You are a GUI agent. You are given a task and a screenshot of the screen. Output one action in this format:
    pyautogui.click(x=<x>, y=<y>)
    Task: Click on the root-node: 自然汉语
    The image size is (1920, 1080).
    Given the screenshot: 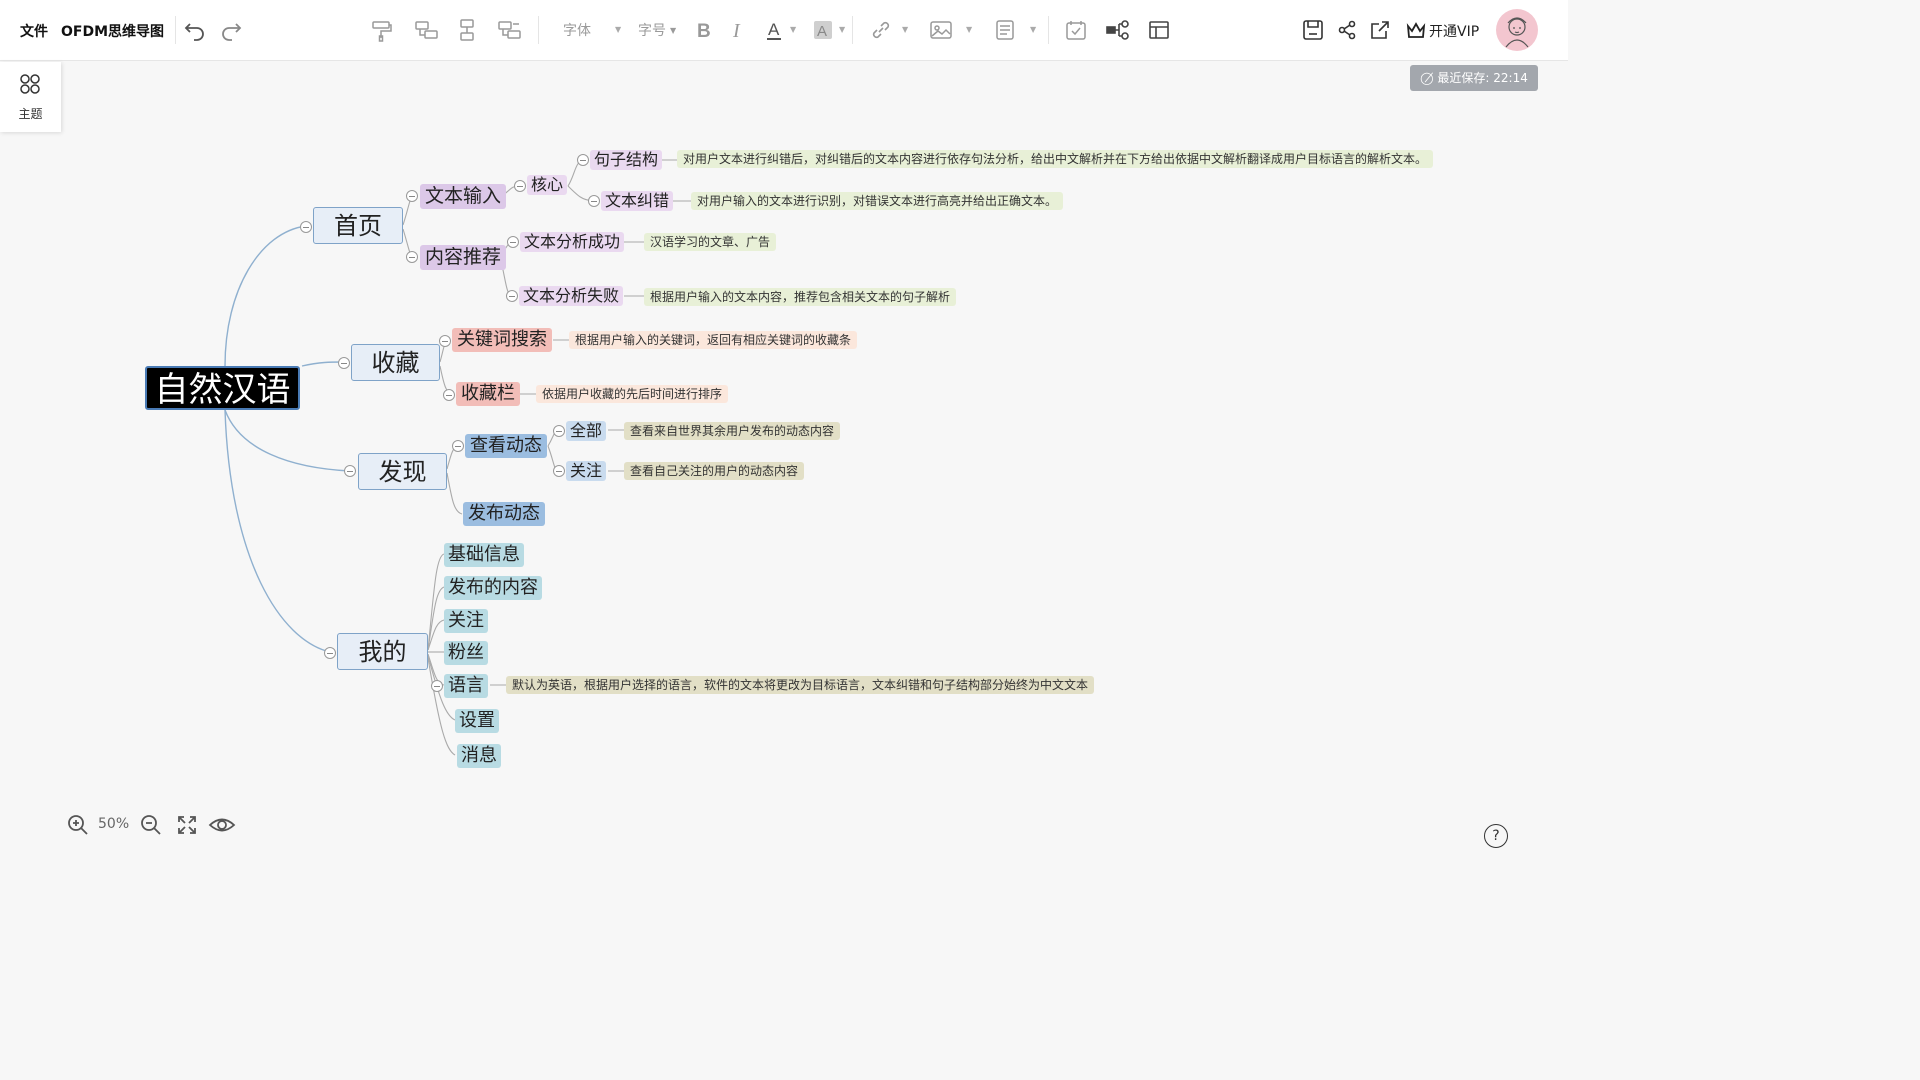 What is the action you would take?
    pyautogui.click(x=222, y=388)
    